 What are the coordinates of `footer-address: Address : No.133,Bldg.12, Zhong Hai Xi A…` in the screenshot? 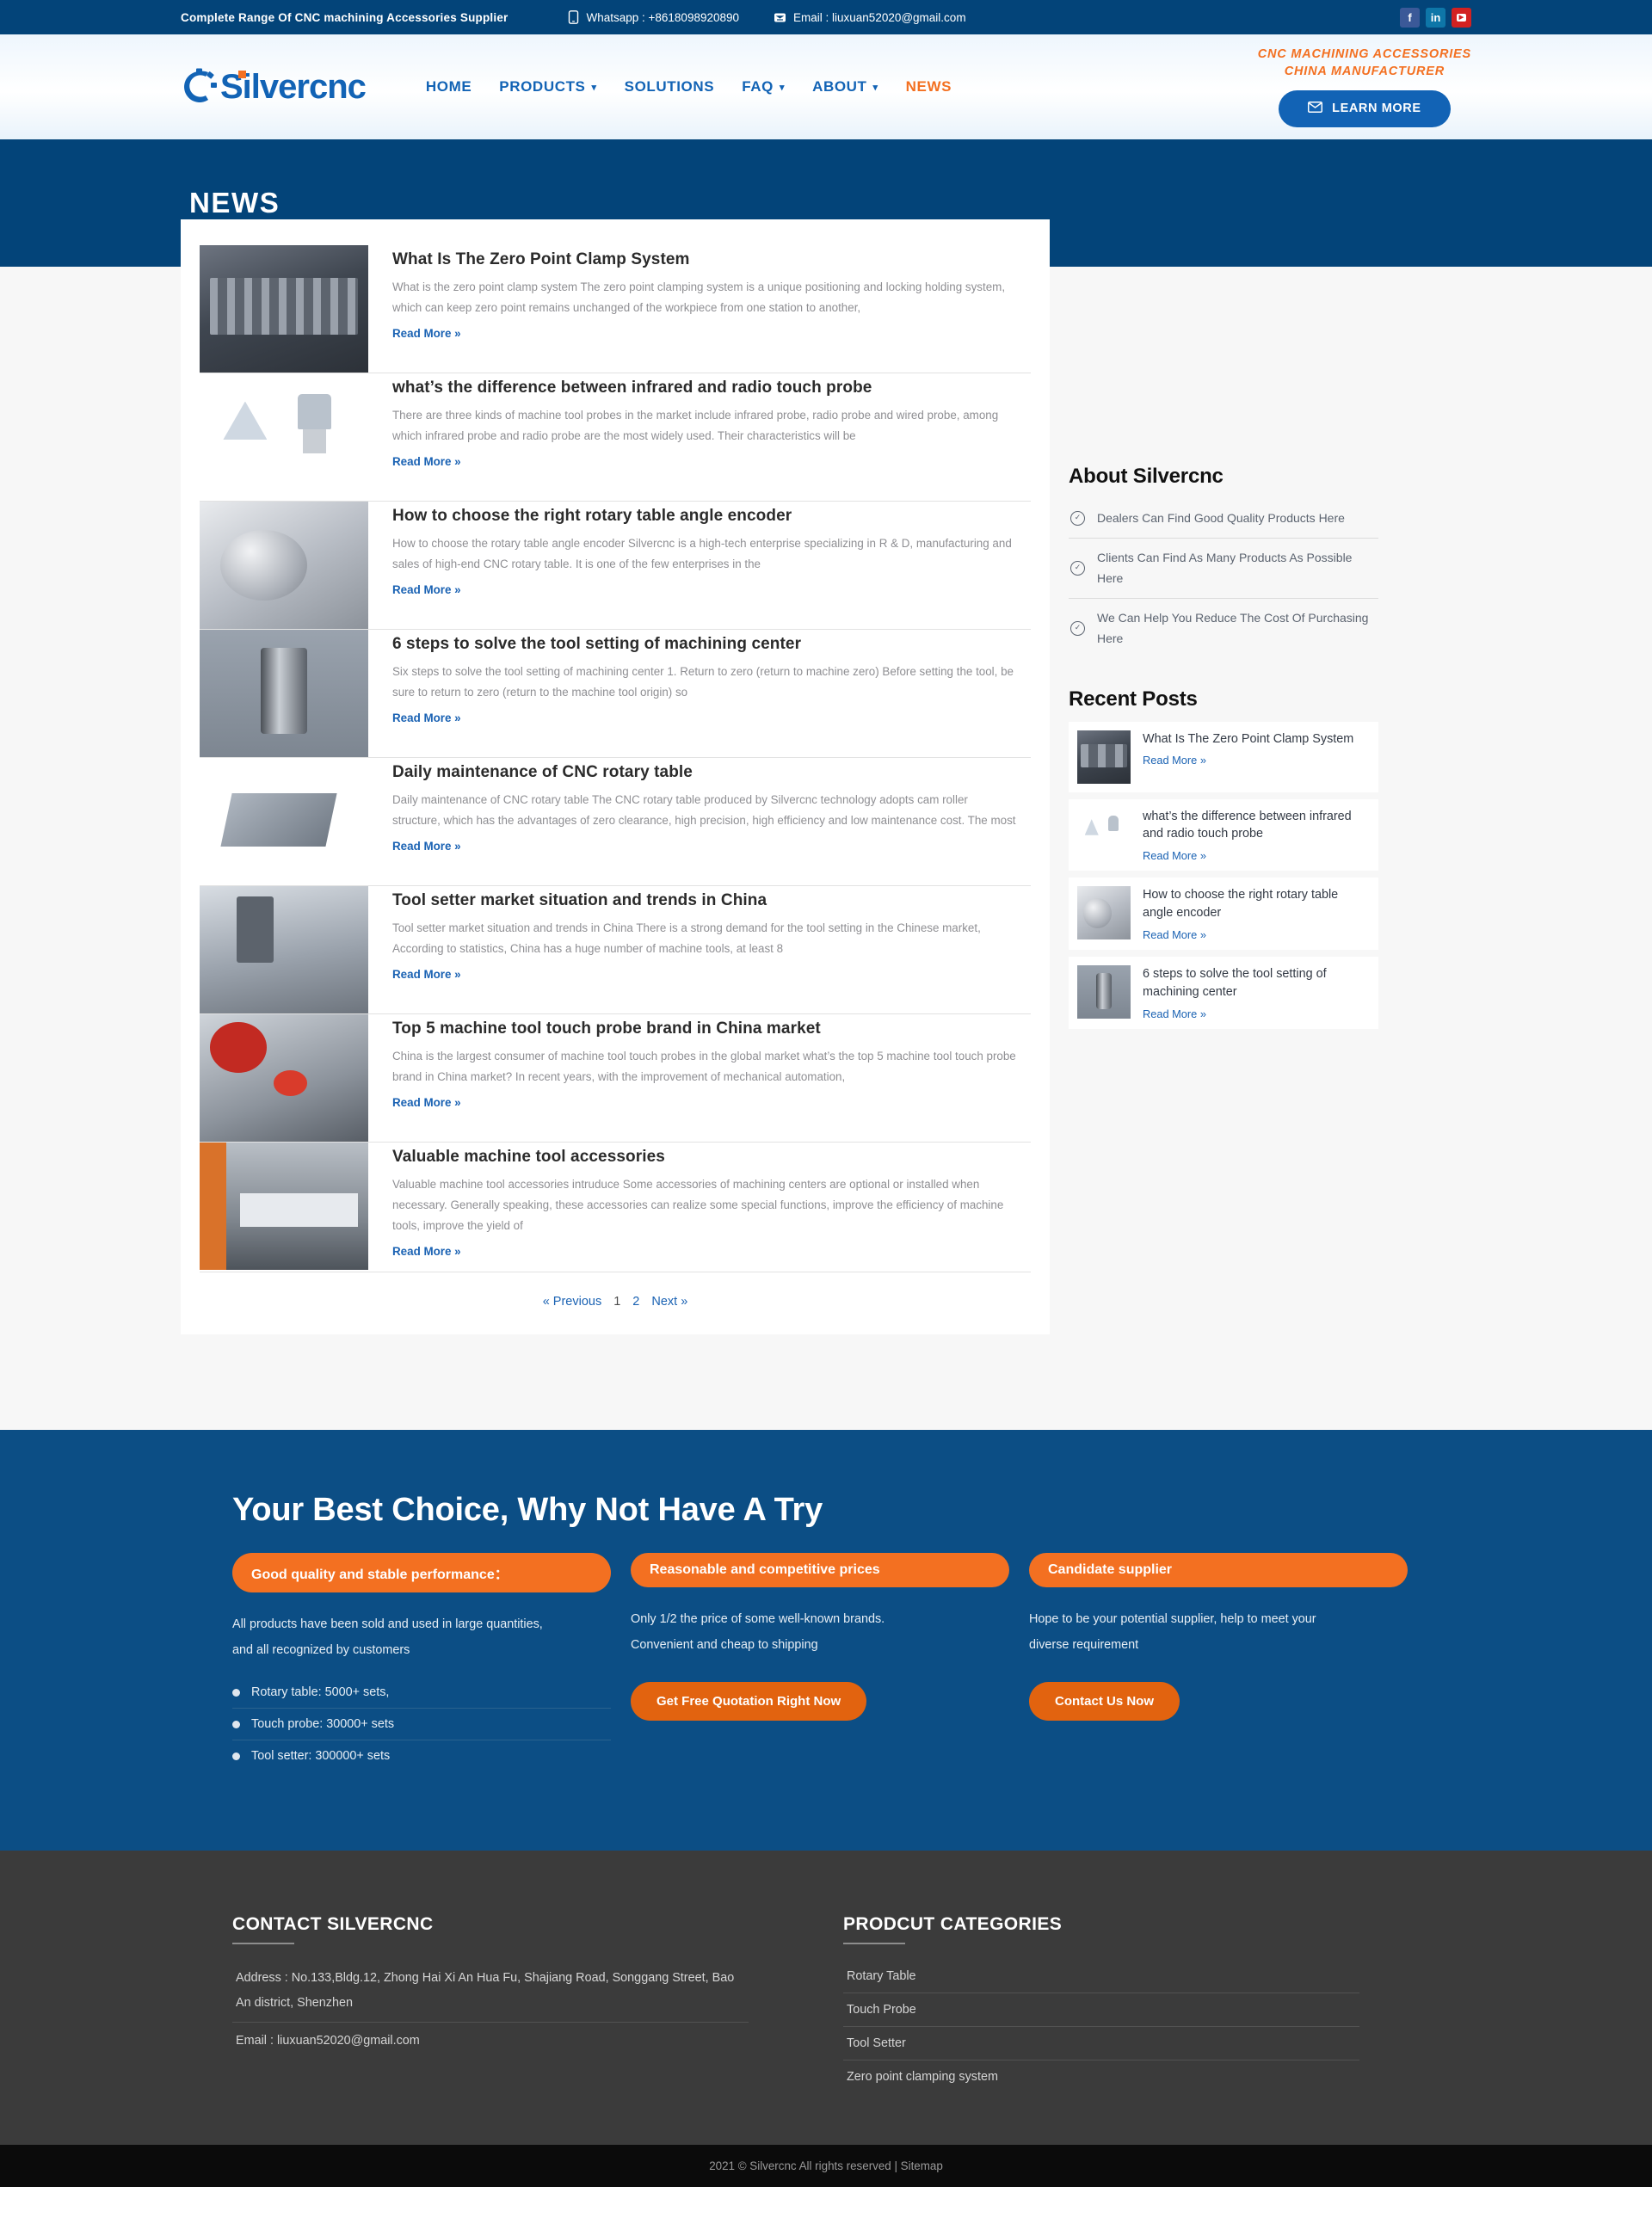 It's located at (490, 1991).